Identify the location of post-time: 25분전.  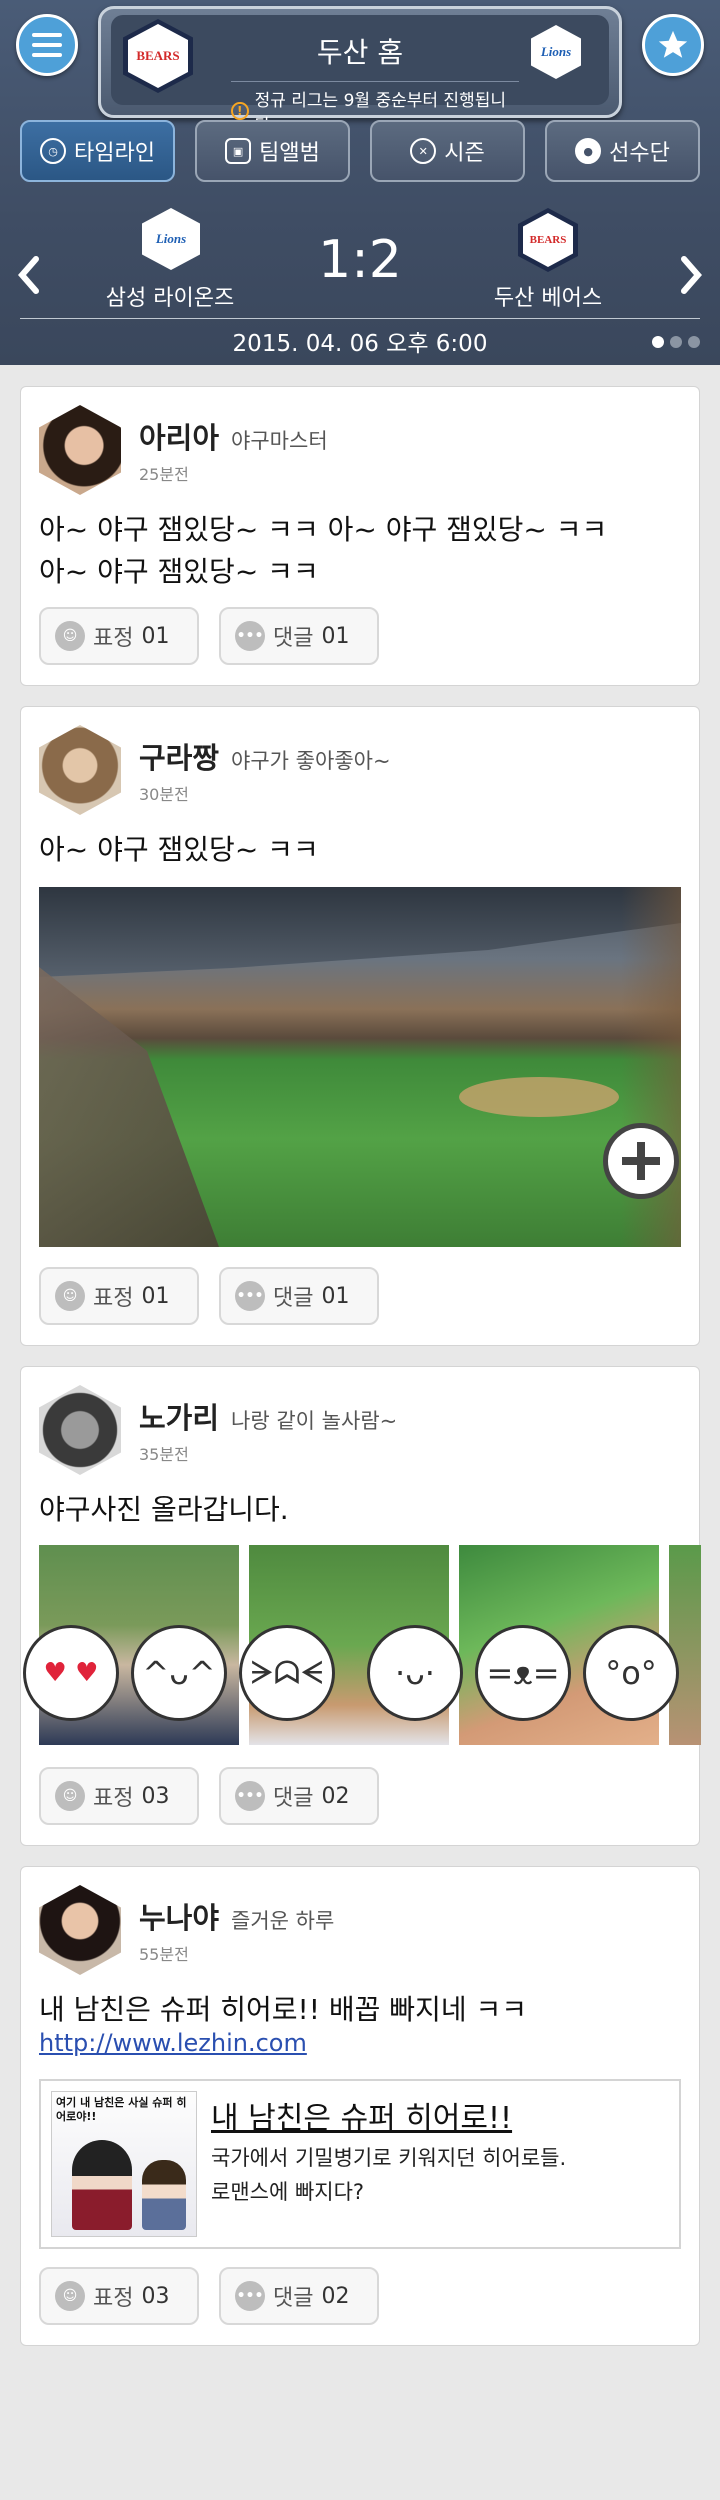
(164, 474).